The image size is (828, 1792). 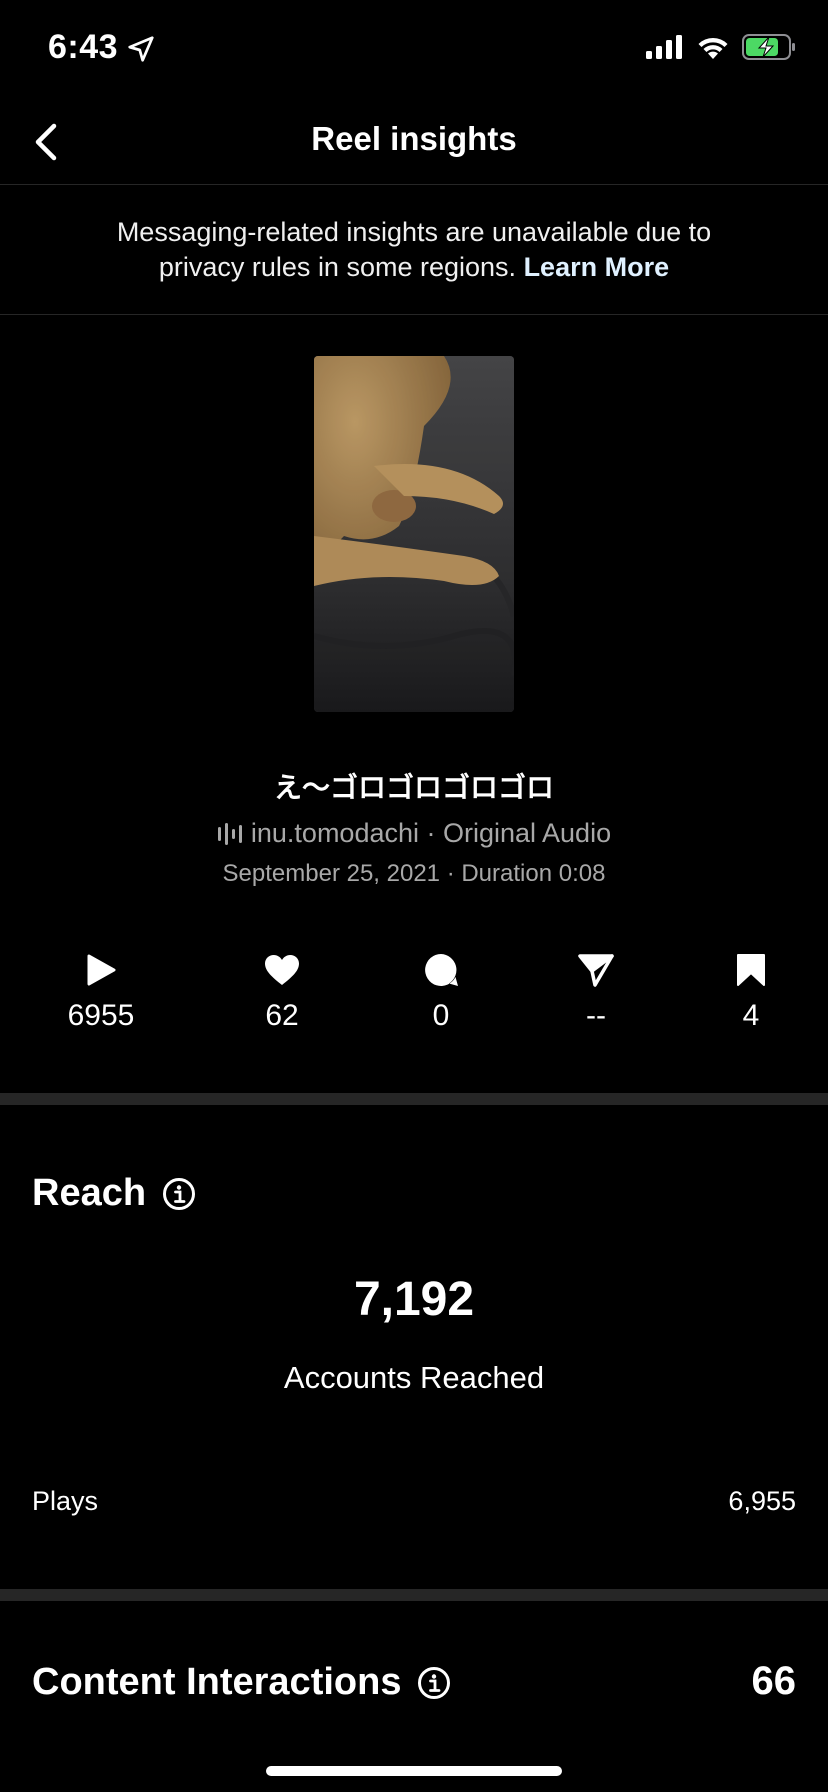 I want to click on reel-thumbnail-image, so click(x=414, y=534).